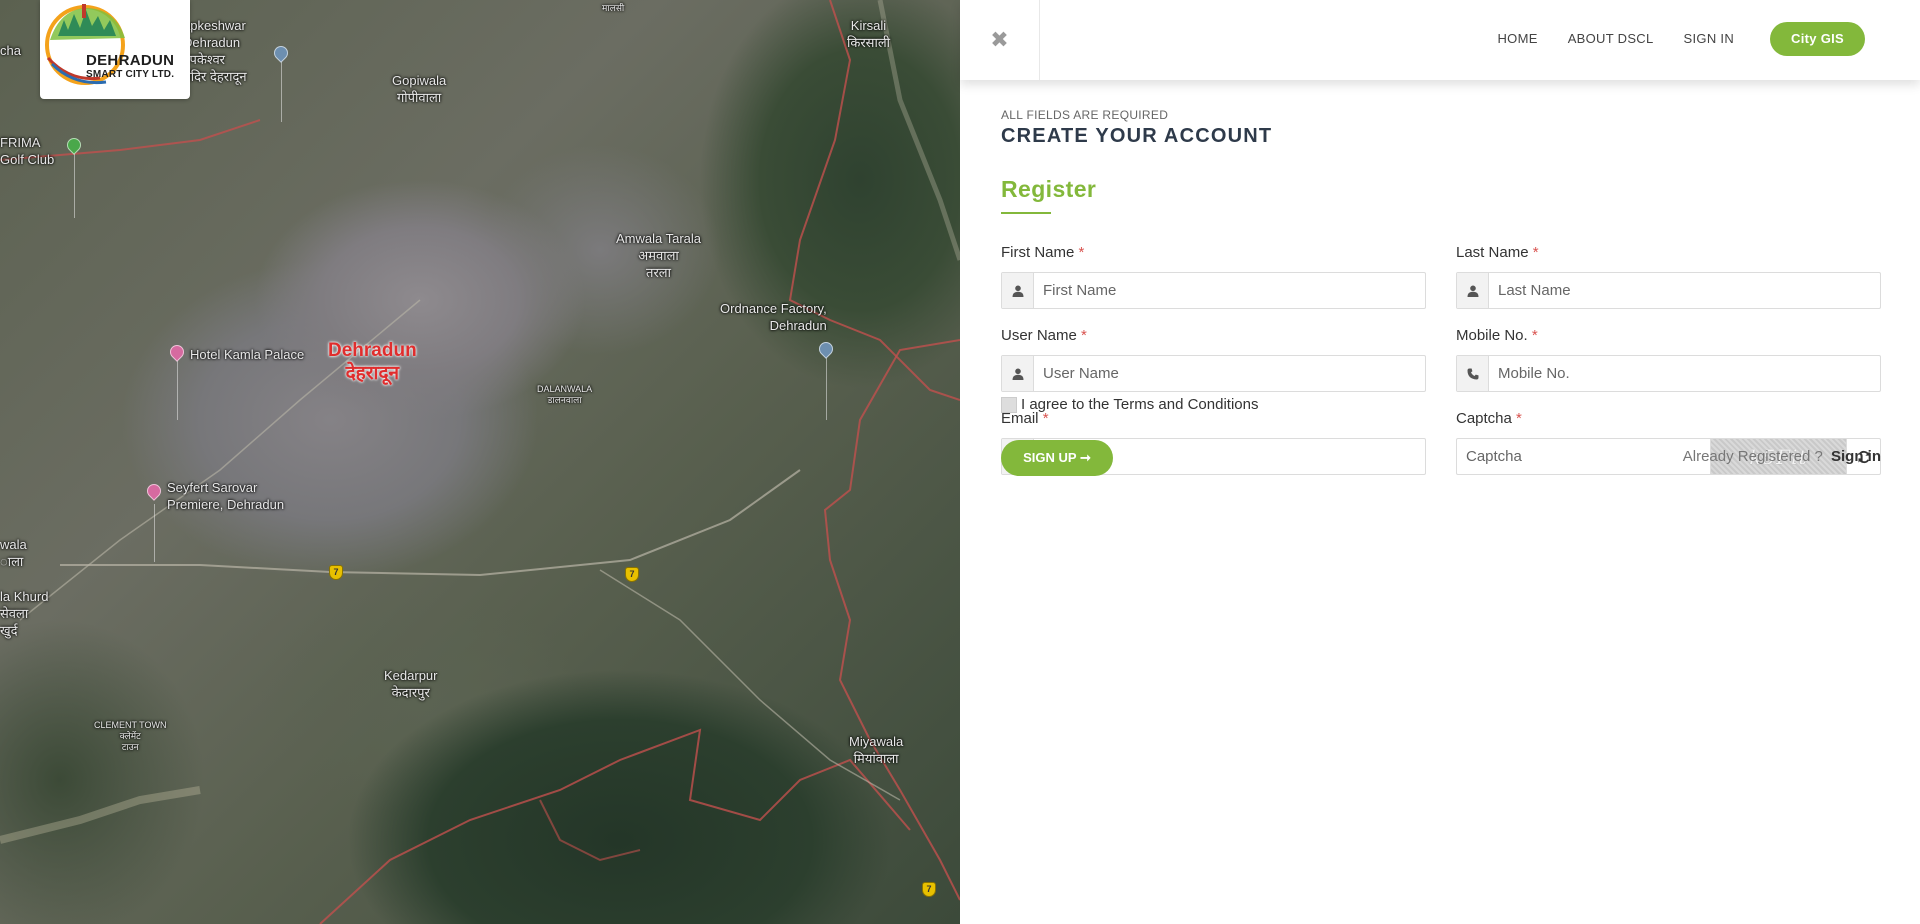 This screenshot has width=1920, height=924. Describe the element at coordinates (226, 496) in the screenshot. I see `map-label-seyfert: Seyfert Sarovar Premiere, Dehradun` at that location.